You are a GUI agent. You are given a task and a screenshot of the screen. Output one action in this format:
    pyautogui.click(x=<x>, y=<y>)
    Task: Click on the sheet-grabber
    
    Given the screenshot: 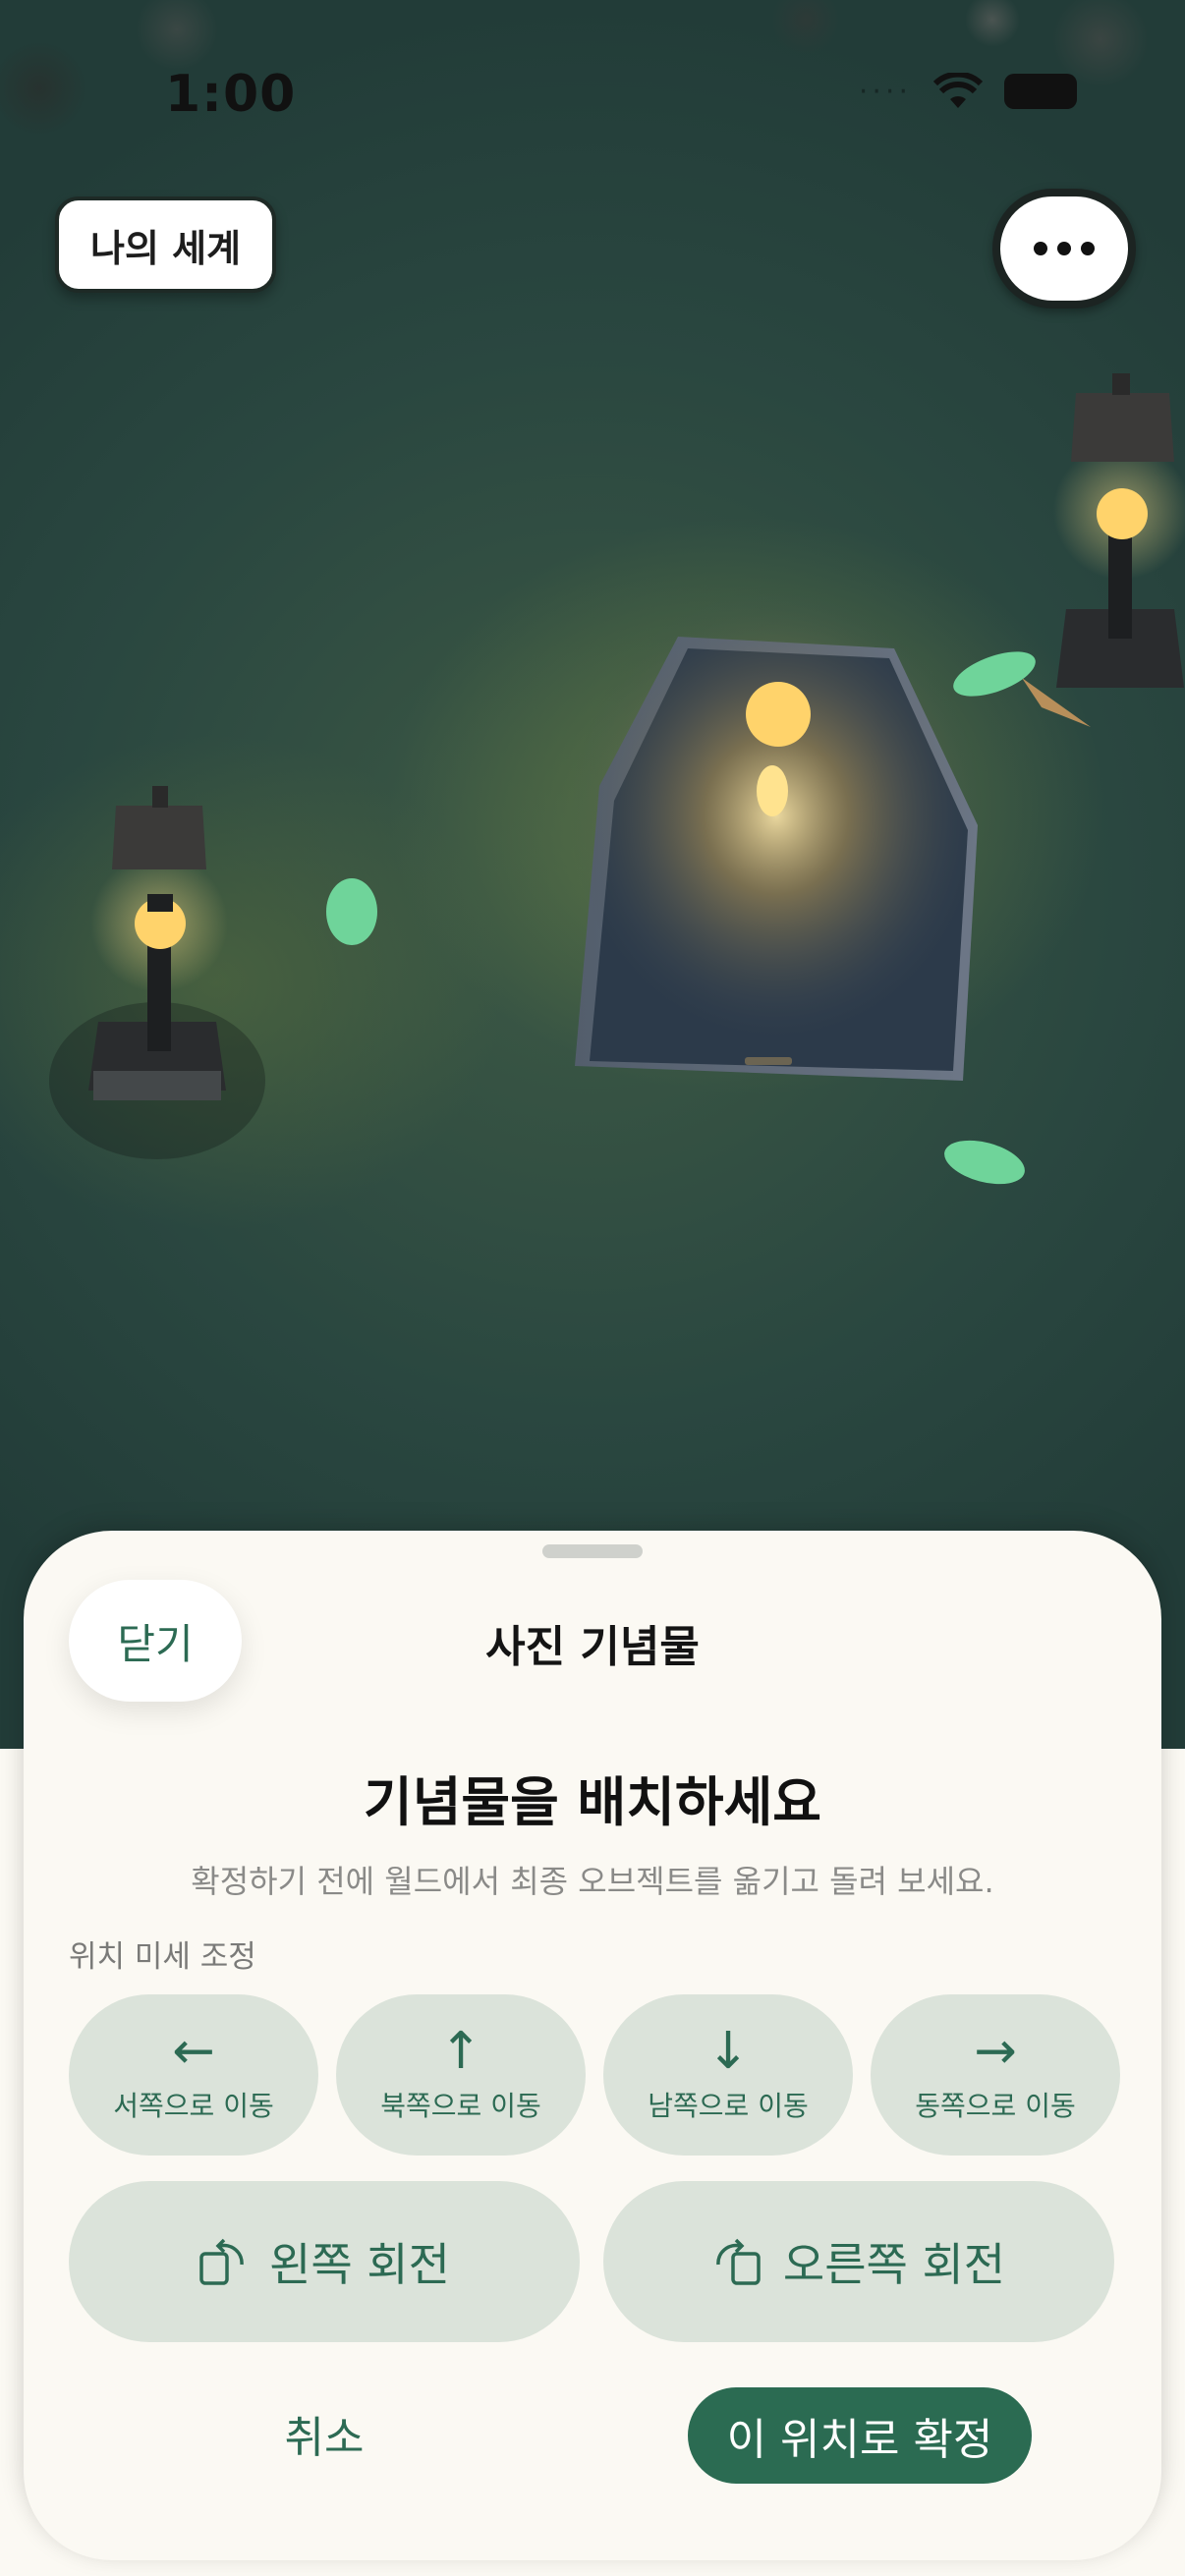 What is the action you would take?
    pyautogui.click(x=592, y=1551)
    